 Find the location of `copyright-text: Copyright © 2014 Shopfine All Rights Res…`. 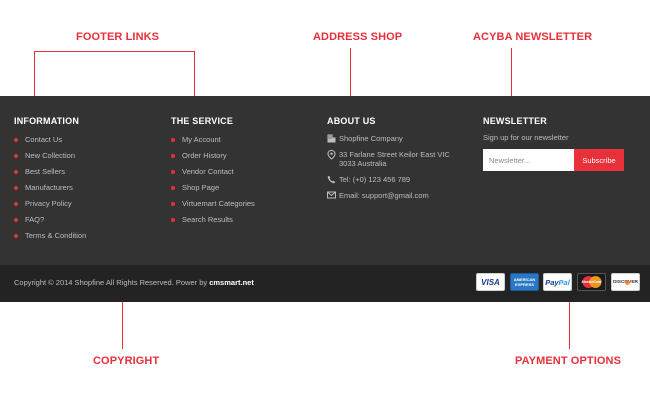

copyright-text: Copyright © 2014 Shopfine All Rights Res… is located at coordinates (134, 282).